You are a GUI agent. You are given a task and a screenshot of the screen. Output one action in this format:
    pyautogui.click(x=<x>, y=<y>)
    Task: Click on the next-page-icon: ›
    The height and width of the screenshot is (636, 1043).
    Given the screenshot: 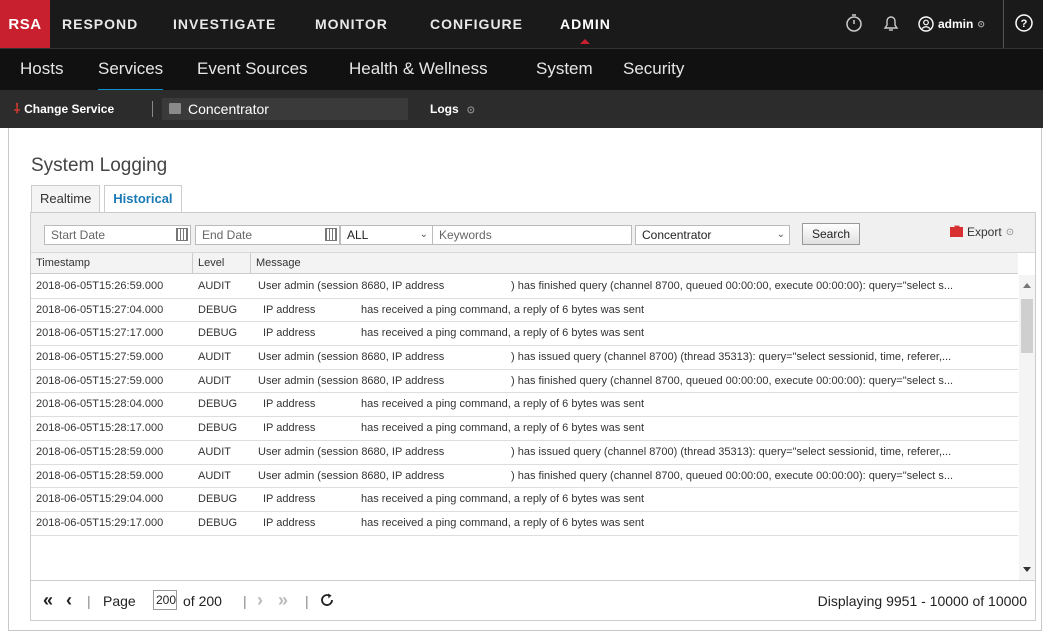 What is the action you would take?
    pyautogui.click(x=260, y=600)
    